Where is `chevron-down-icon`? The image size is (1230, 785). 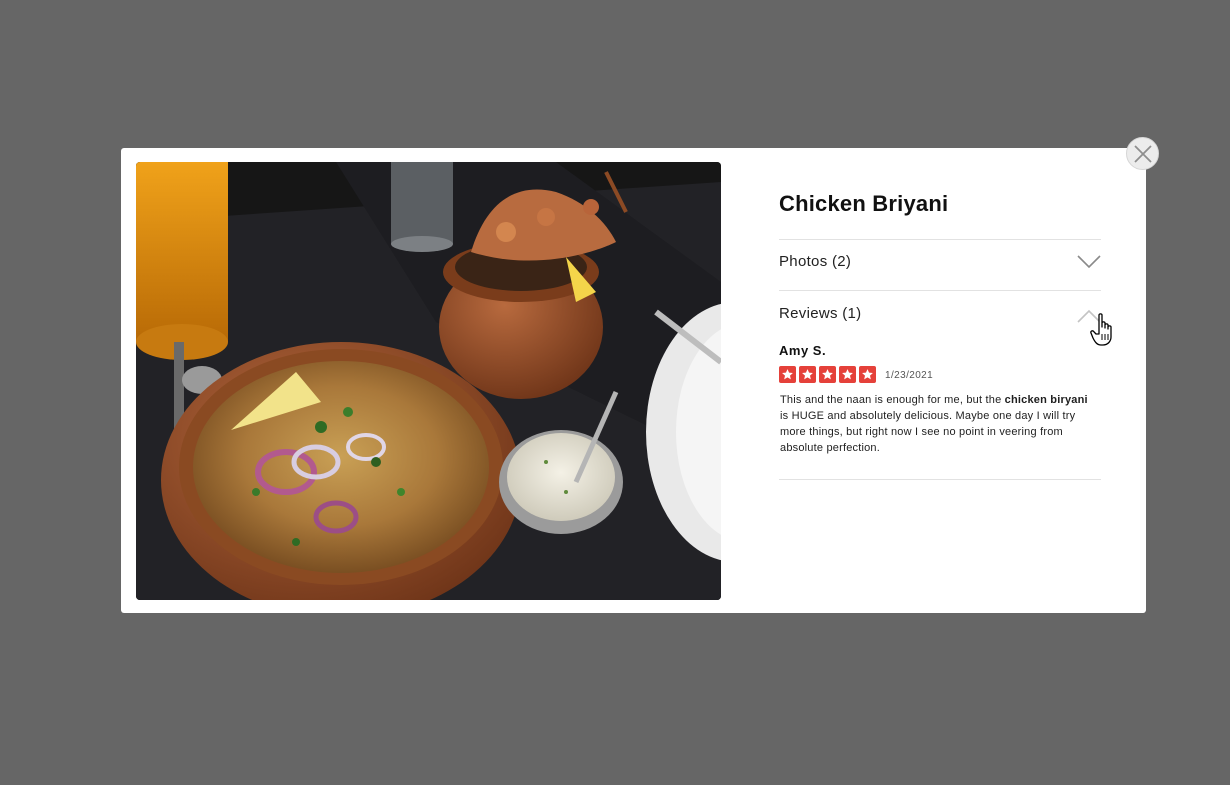
chevron-down-icon is located at coordinates (1089, 264).